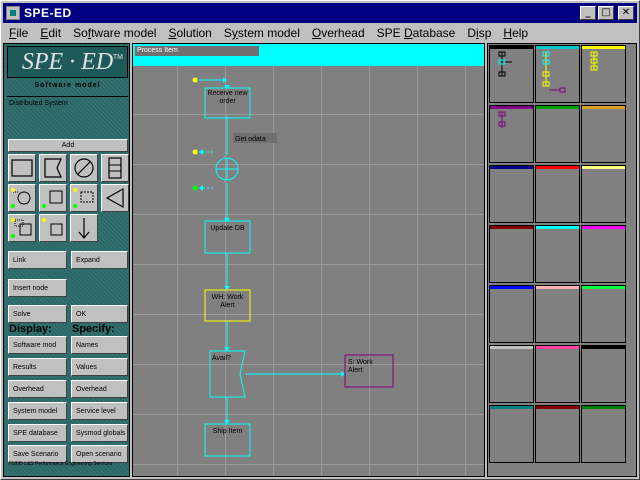 The image size is (640, 480). I want to click on title-bar: SPE-ED _ □ ✕, so click(320, 13).